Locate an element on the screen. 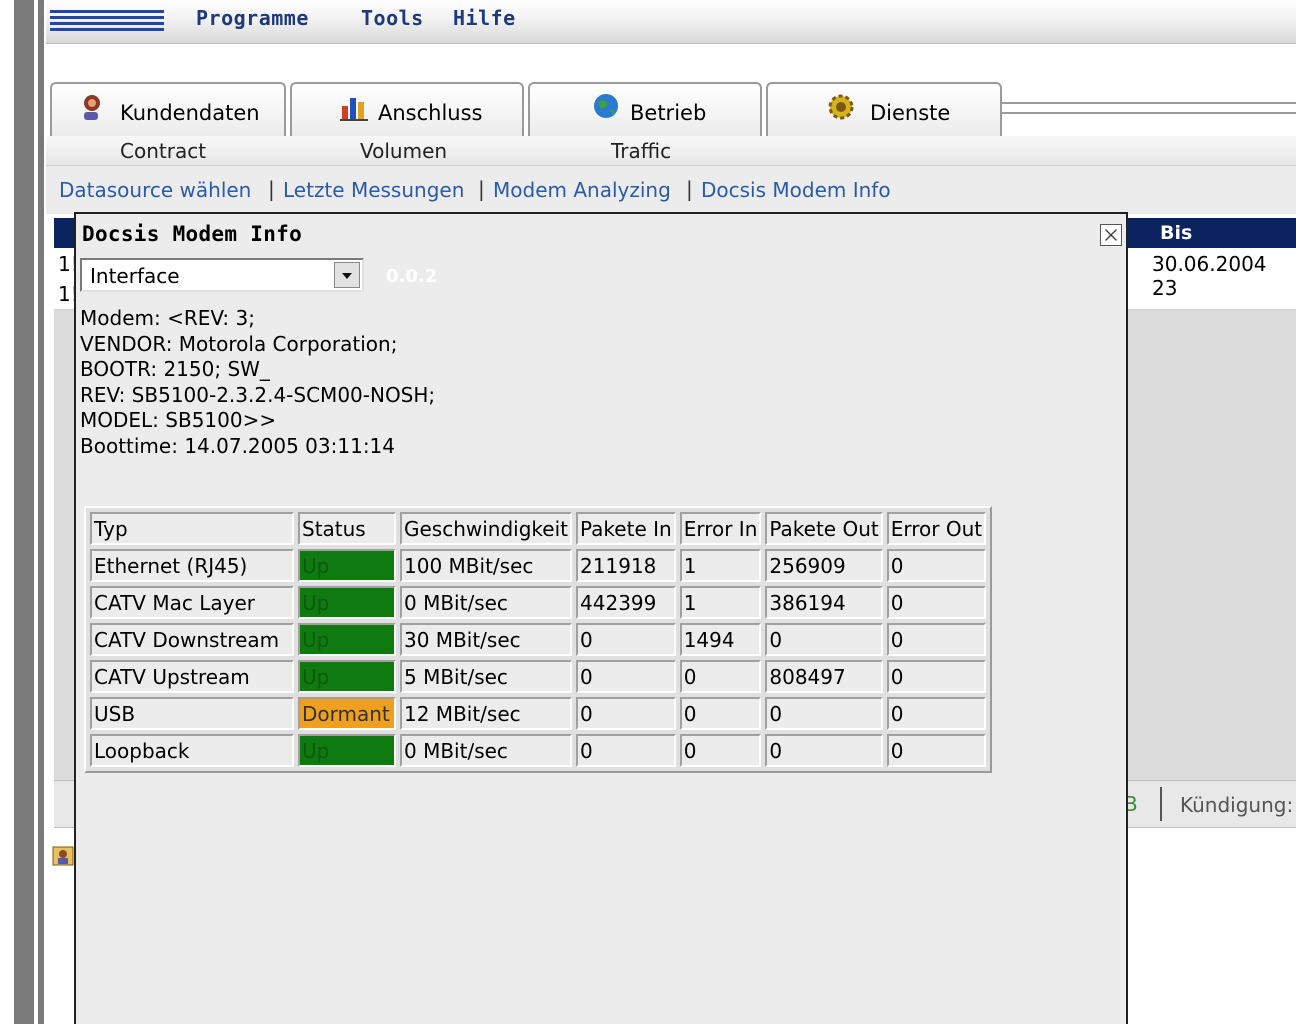 This screenshot has height=1024, width=1296. link-modem-analyzing: Modem Analyzing is located at coordinates (582, 190).